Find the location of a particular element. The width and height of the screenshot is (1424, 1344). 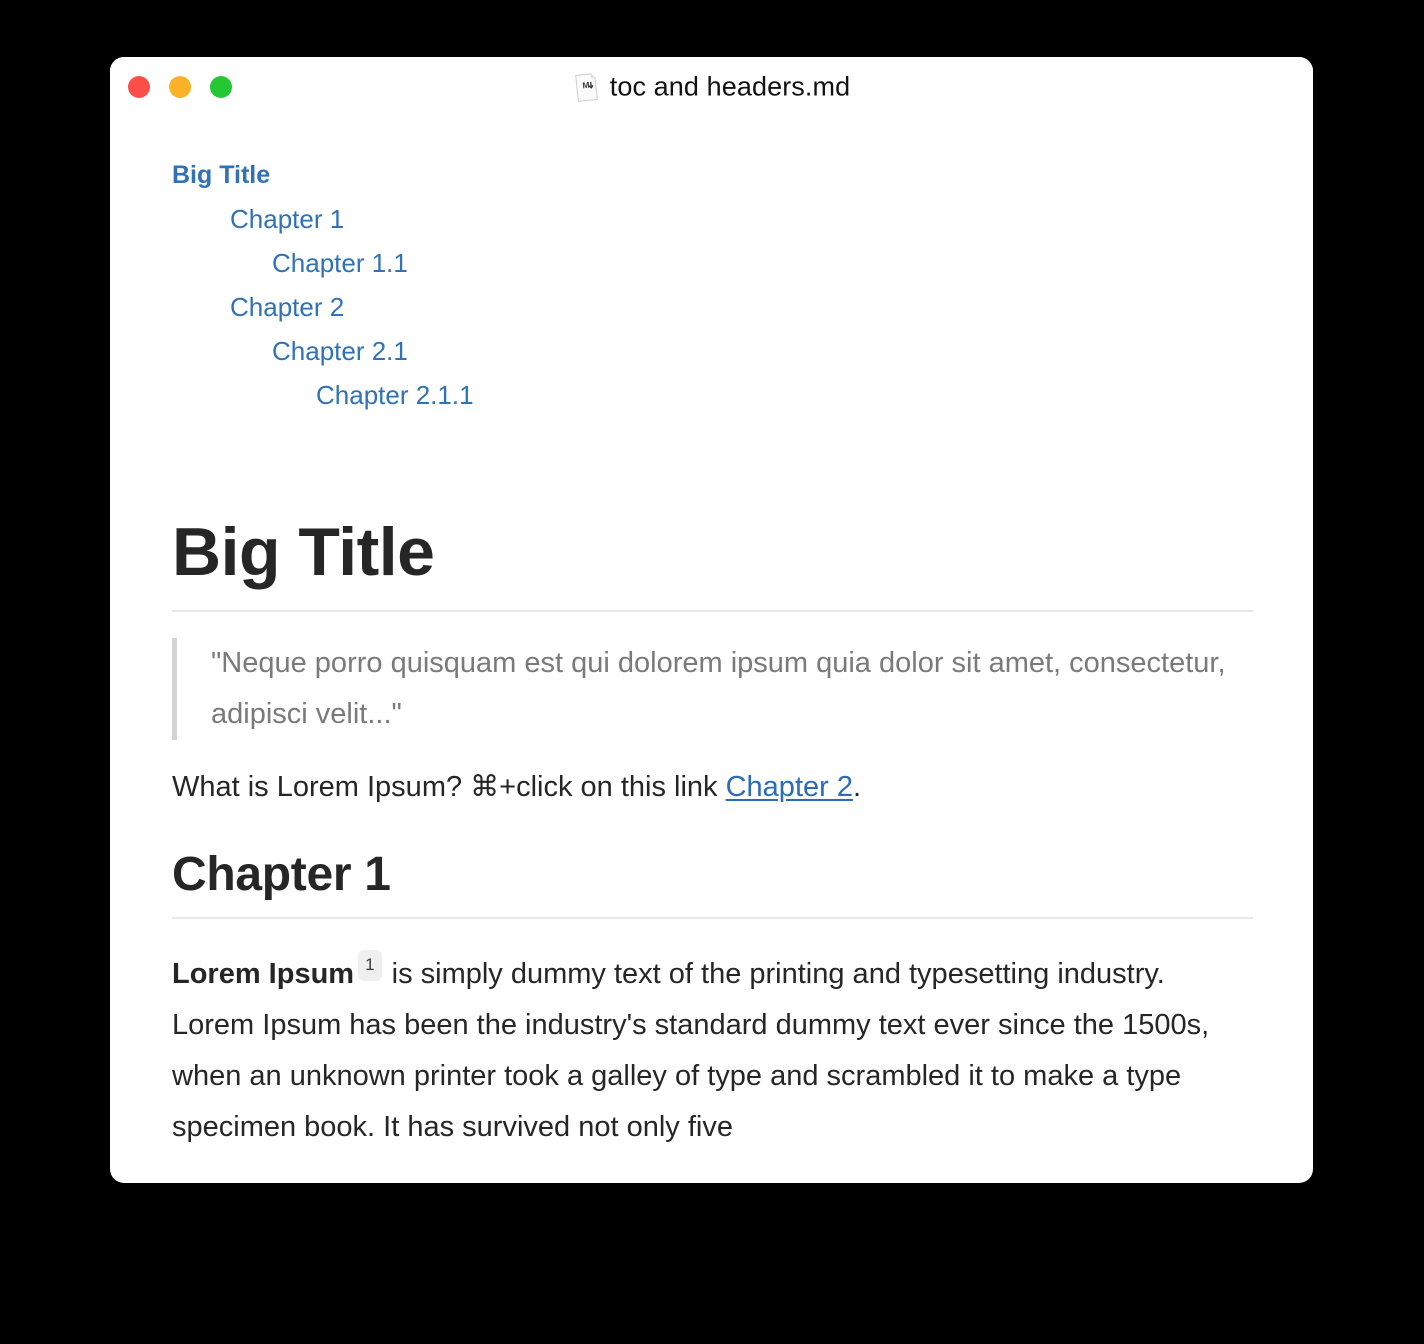

markdown-file-icon: M is located at coordinates (586, 87).